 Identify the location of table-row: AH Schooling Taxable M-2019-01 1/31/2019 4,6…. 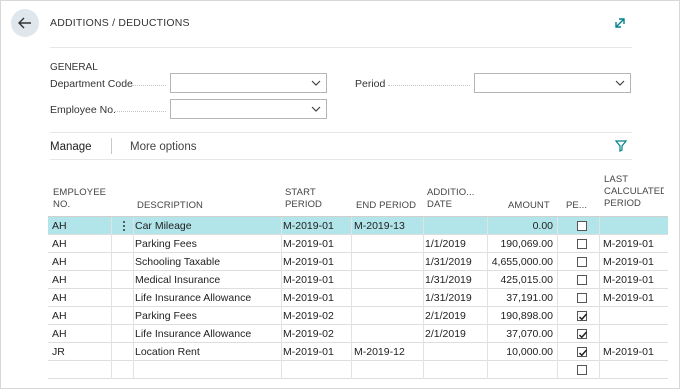
(358, 262).